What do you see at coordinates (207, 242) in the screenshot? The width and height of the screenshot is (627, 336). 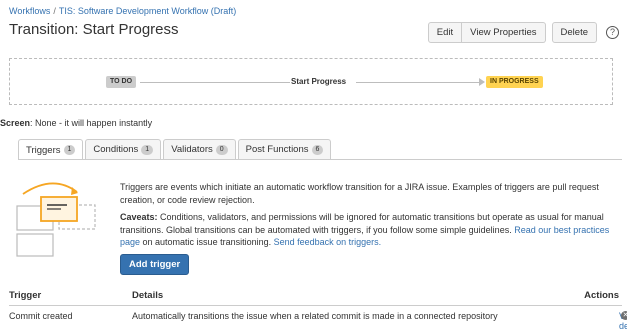 I see `caveats-text-continued: on automatic issue transitioning.` at bounding box center [207, 242].